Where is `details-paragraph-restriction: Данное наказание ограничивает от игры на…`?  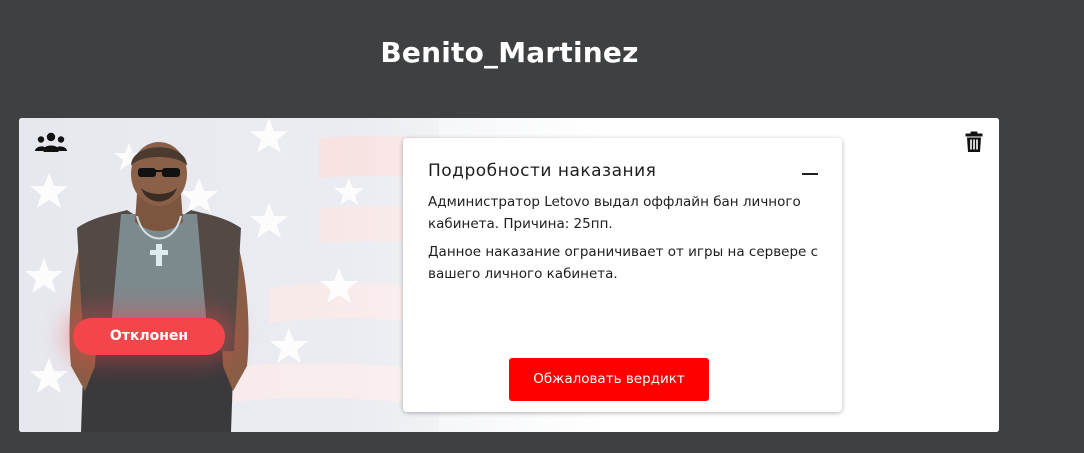 details-paragraph-restriction: Данное наказание ограничивает от игры на… is located at coordinates (623, 263).